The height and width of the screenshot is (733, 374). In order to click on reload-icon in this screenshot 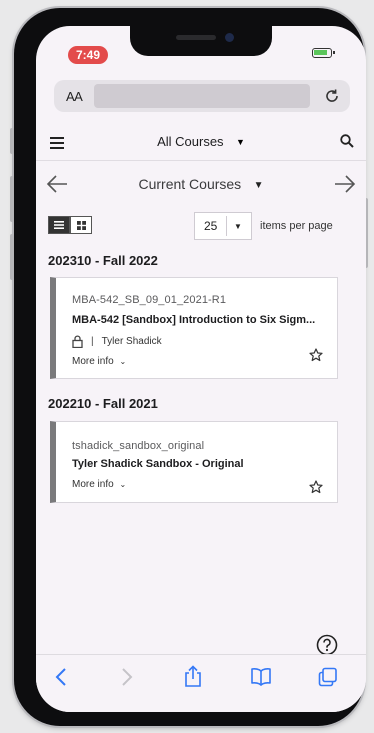, I will do `click(332, 98)`.